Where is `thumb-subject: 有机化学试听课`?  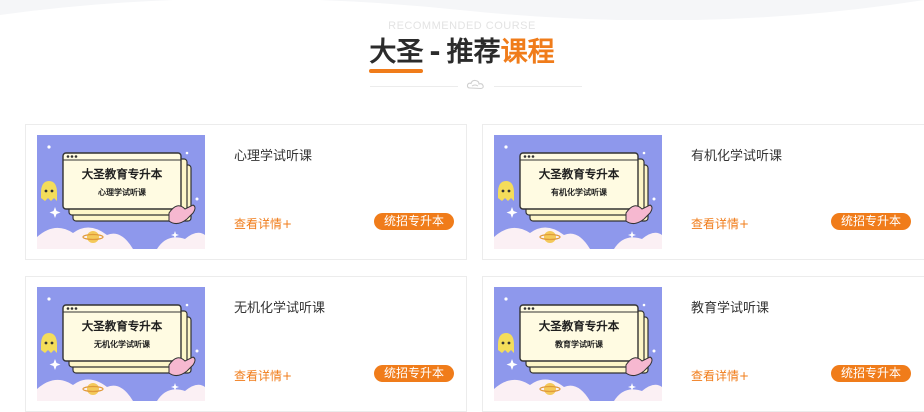 thumb-subject: 有机化学试听课 is located at coordinates (579, 192).